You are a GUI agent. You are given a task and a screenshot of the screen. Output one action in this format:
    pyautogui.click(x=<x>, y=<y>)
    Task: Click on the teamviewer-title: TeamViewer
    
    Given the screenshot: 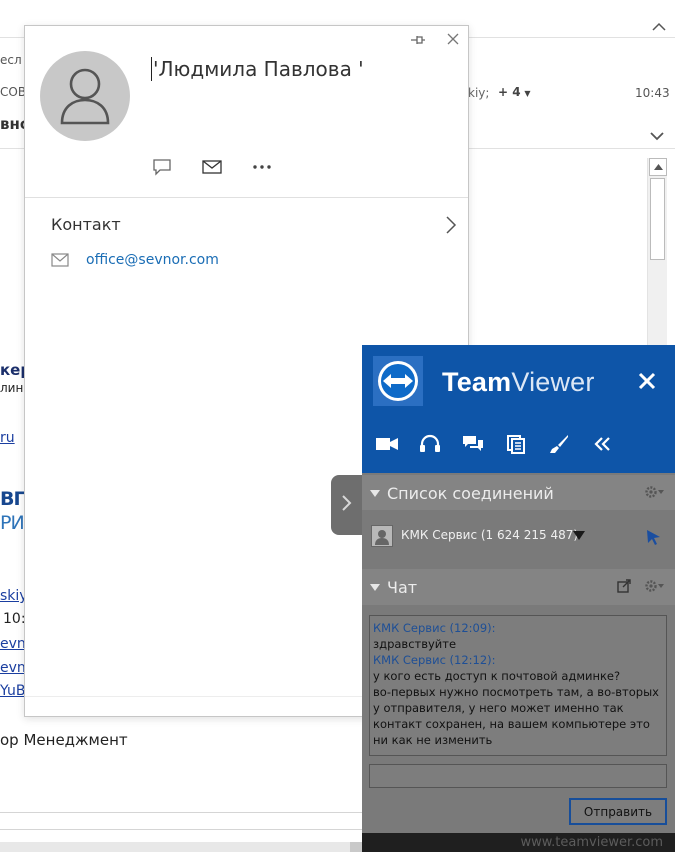 What is the action you would take?
    pyautogui.click(x=518, y=382)
    